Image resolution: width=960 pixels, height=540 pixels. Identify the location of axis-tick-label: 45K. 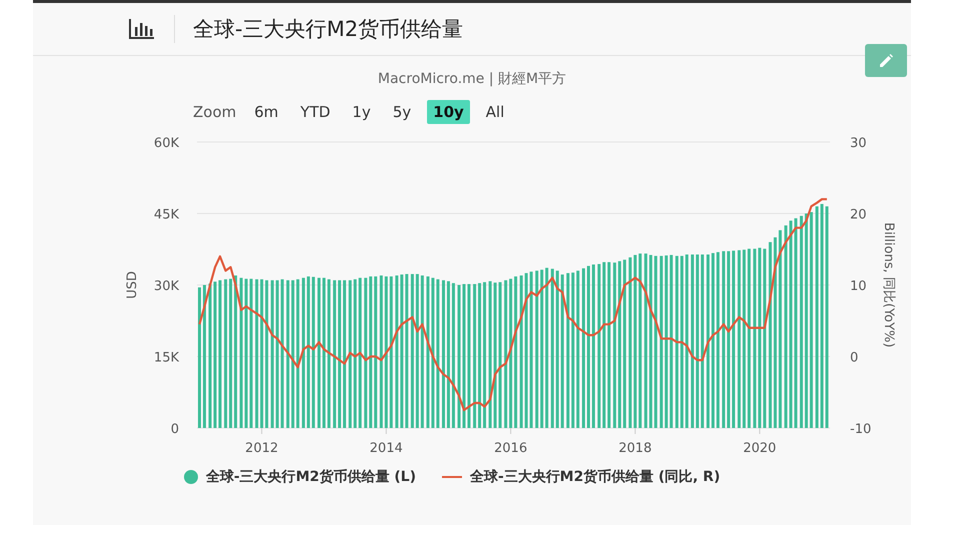
(166, 215).